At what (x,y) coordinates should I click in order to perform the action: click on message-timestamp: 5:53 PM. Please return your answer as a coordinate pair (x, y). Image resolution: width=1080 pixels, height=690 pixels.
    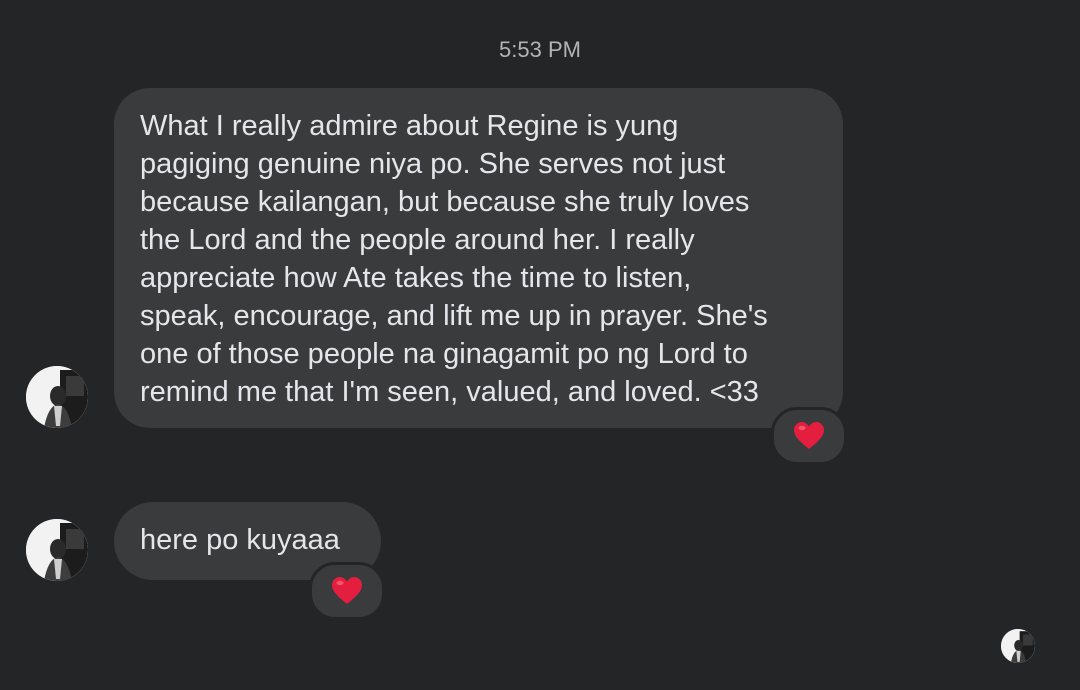
    Looking at the image, I should click on (540, 49).